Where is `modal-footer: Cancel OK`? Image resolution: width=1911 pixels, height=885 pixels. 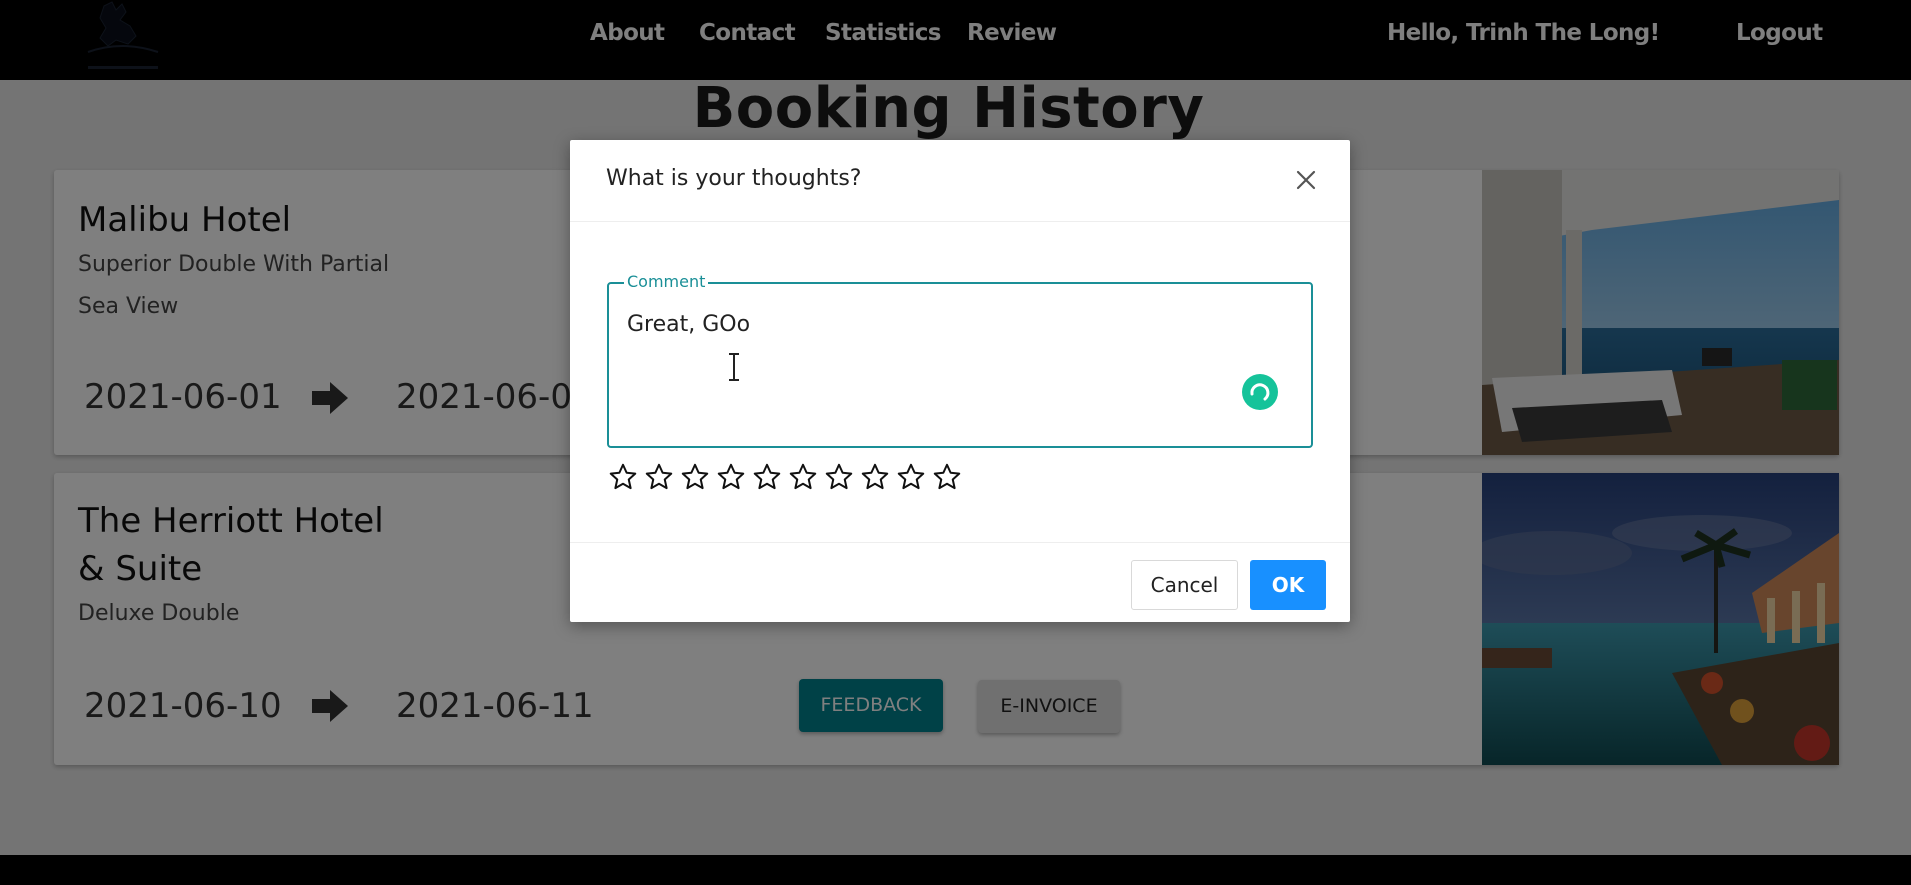
modal-footer: Cancel OK is located at coordinates (960, 582).